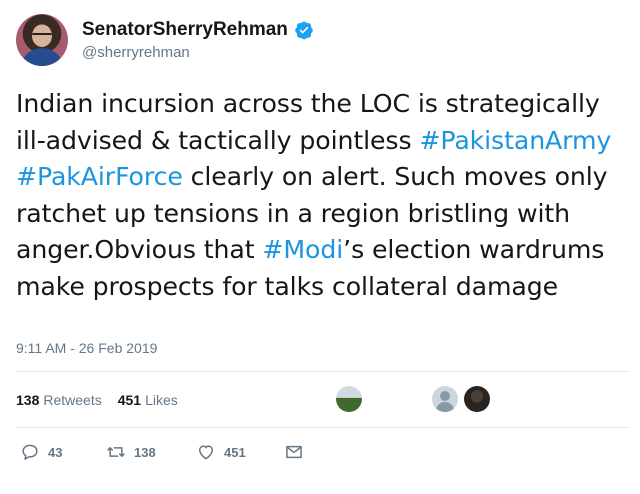 This screenshot has width=640, height=494. What do you see at coordinates (235, 452) in the screenshot?
I see `like-count: 451` at bounding box center [235, 452].